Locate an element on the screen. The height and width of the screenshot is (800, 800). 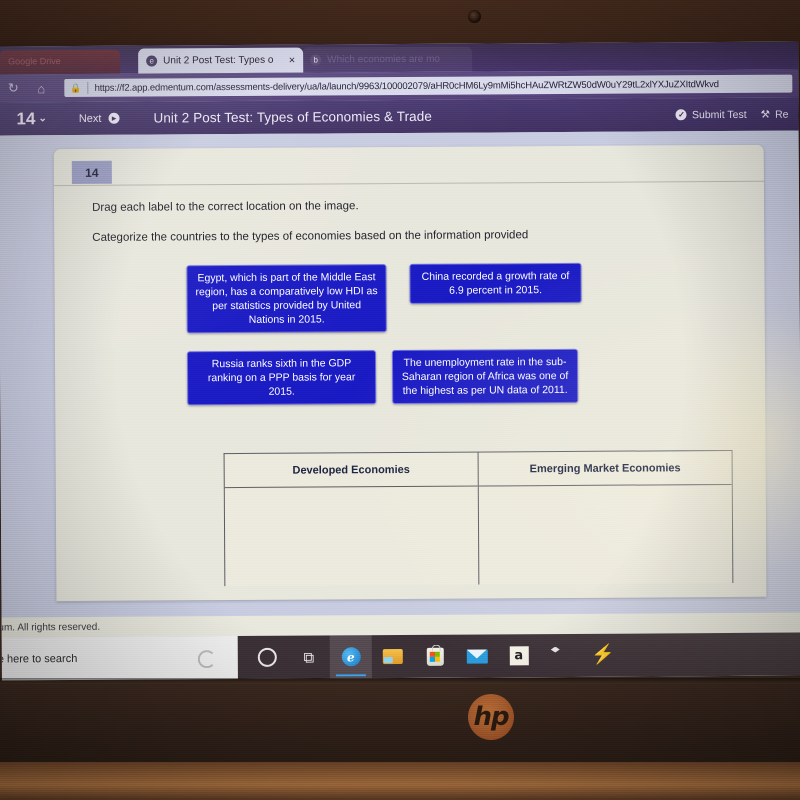
tab-favicon-icon: e is located at coordinates (152, 61).